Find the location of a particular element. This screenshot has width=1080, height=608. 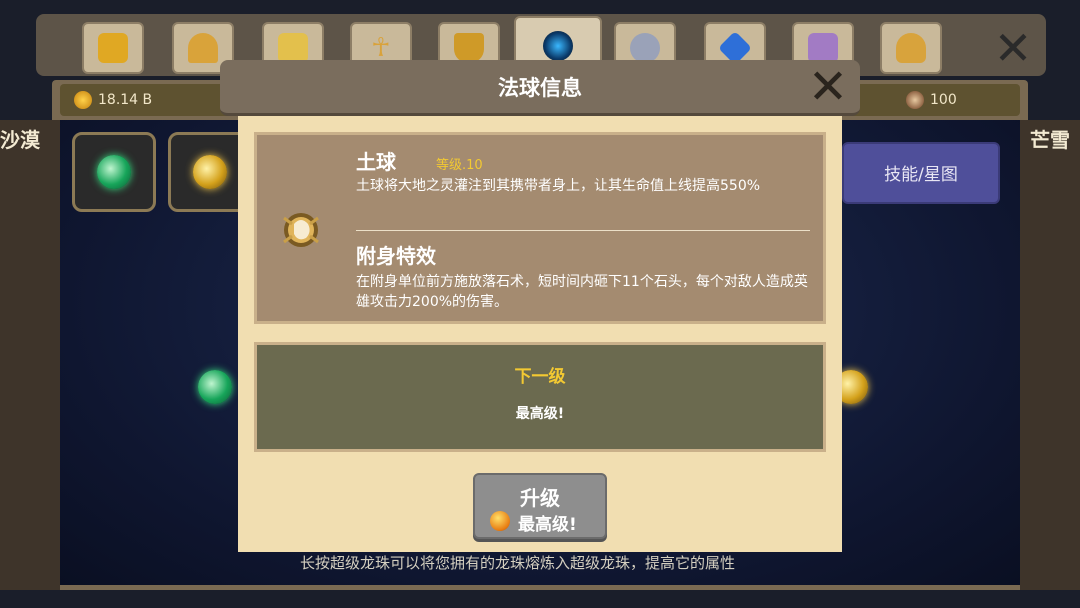

modal-title: 法球信息 is located at coordinates (540, 88).